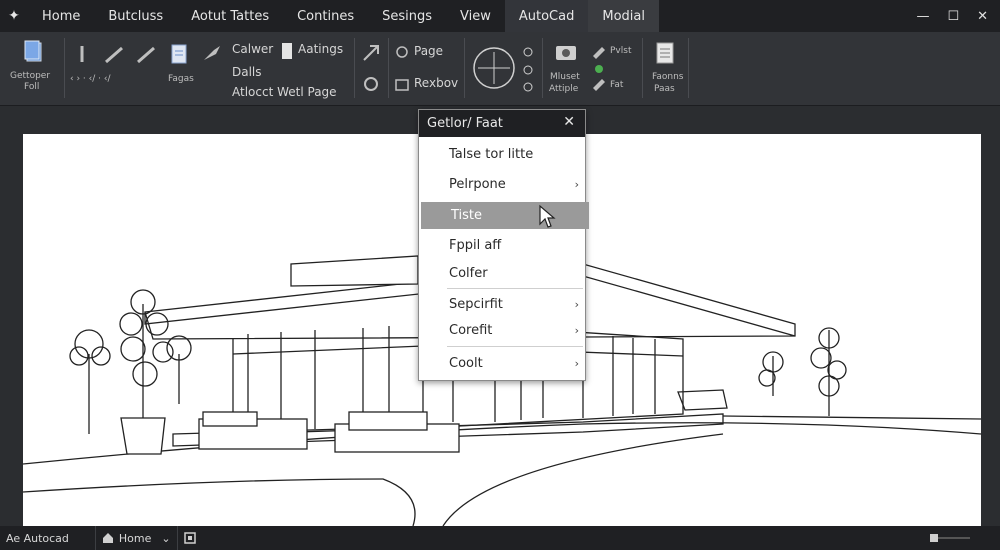 The width and height of the screenshot is (1000, 550). Describe the element at coordinates (476, 304) in the screenshot. I see `menu-item-label: Sepcirfit` at that location.